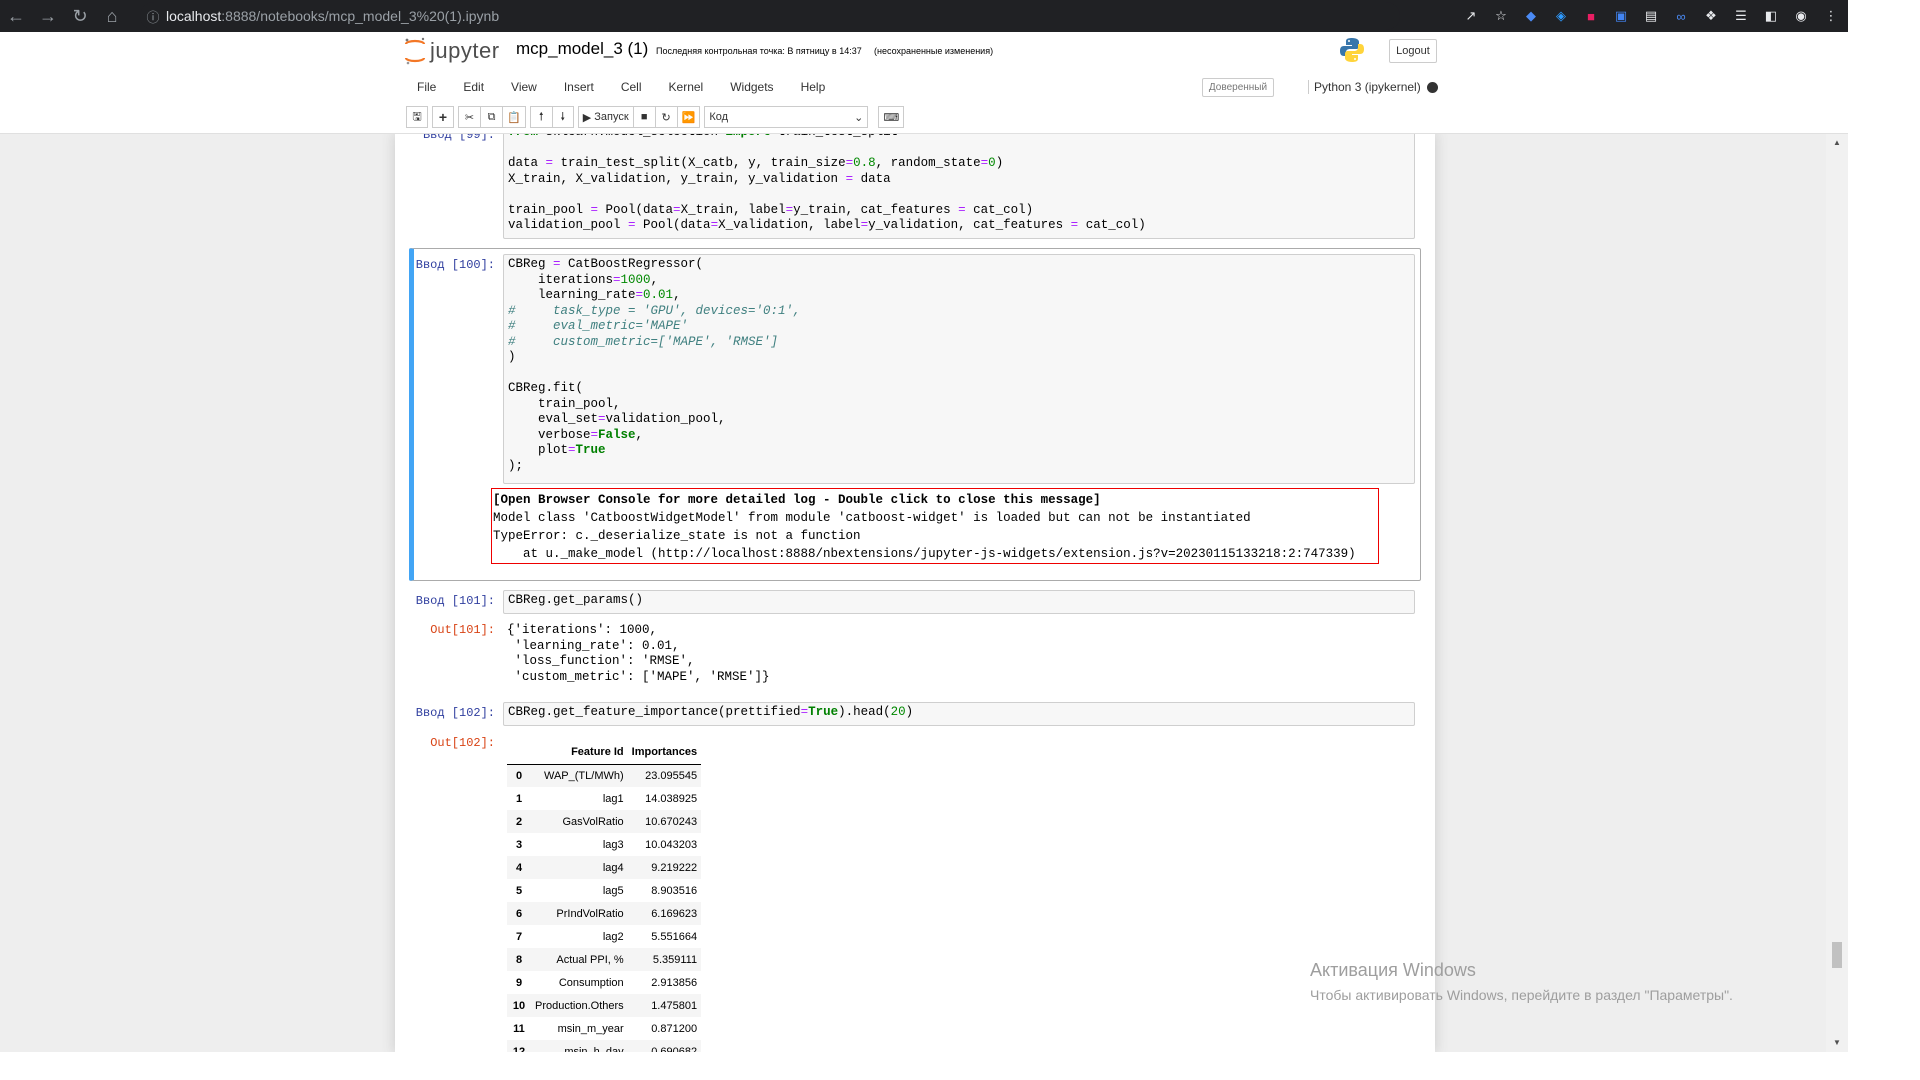 Image resolution: width=1920 pixels, height=1080 pixels. Describe the element at coordinates (1741, 16) in the screenshot. I see `playlist-icon: ☰` at that location.